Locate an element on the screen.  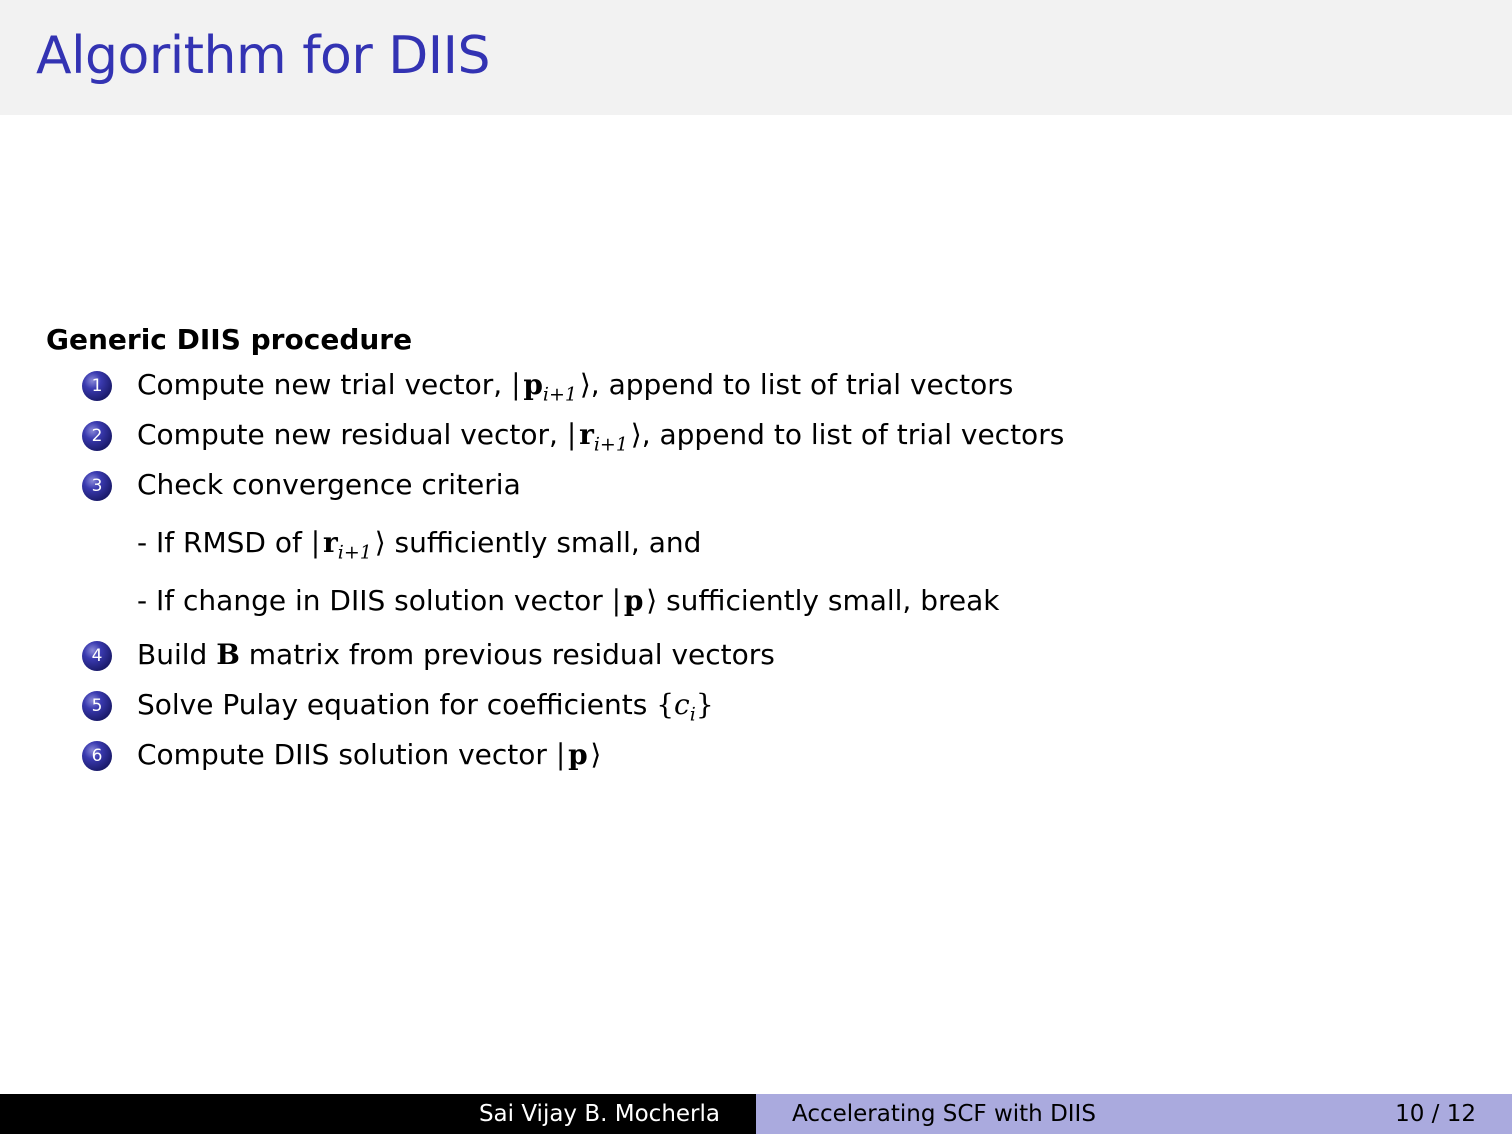
step-text: Compute DIIS solution vector is located at coordinates (346, 754).